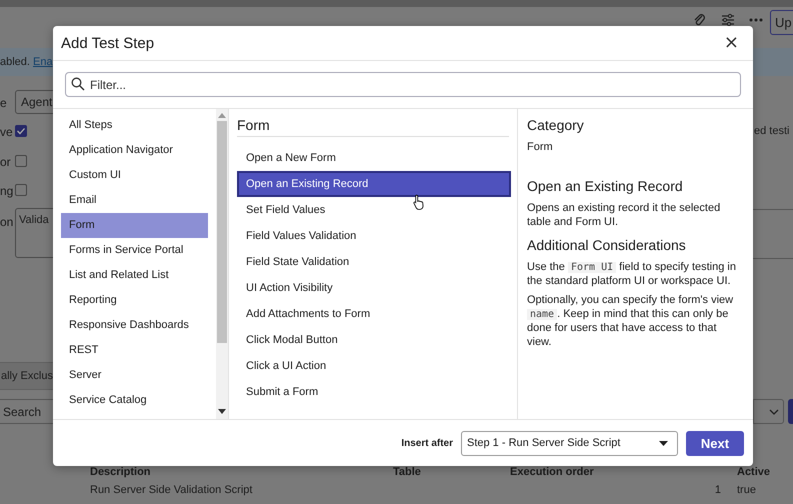 The width and height of the screenshot is (793, 504). Describe the element at coordinates (120, 472) in the screenshot. I see `column-header: Description` at that location.